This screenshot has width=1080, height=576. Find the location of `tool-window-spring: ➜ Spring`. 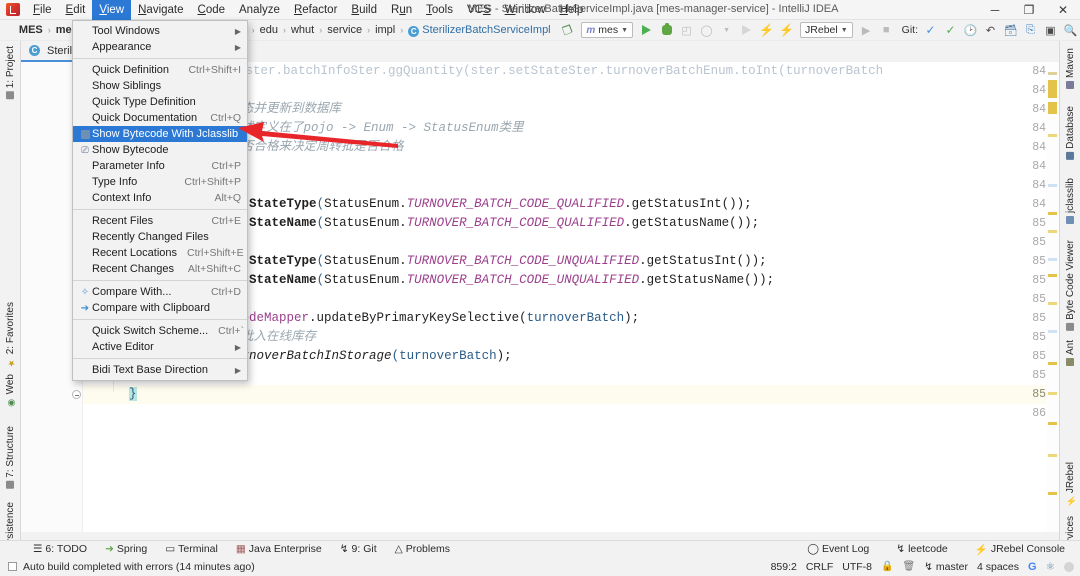

tool-window-spring: ➜ Spring is located at coordinates (126, 549).